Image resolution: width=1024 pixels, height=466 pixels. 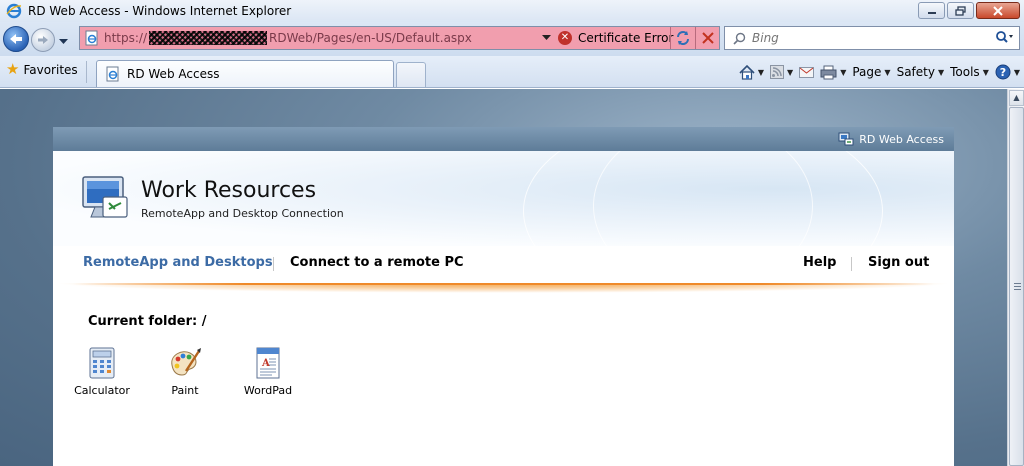 I want to click on help-link: Help, so click(x=819, y=262).